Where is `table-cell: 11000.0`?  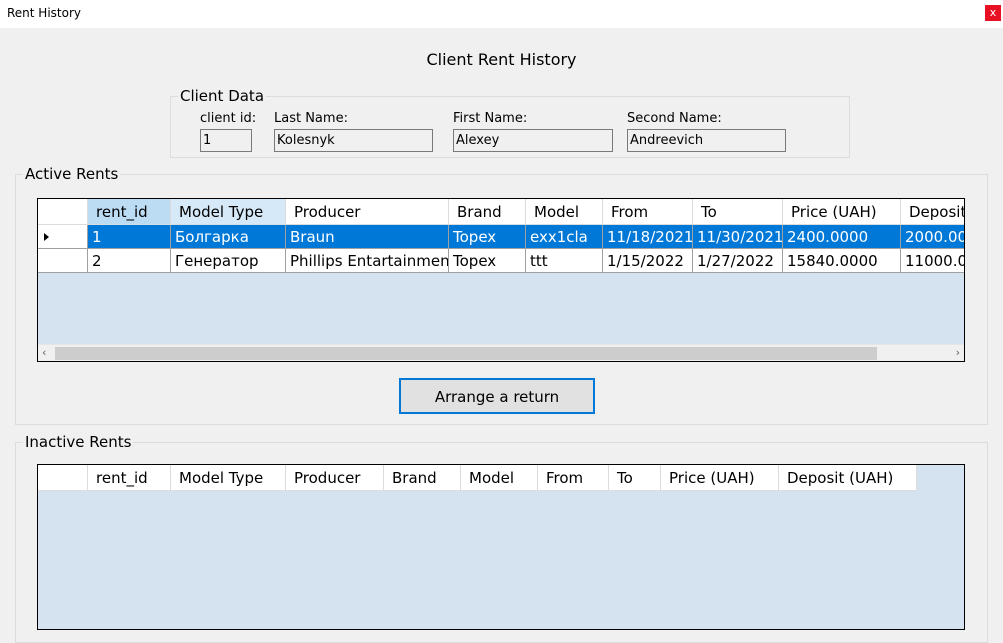
table-cell: 11000.0 is located at coordinates (932, 261).